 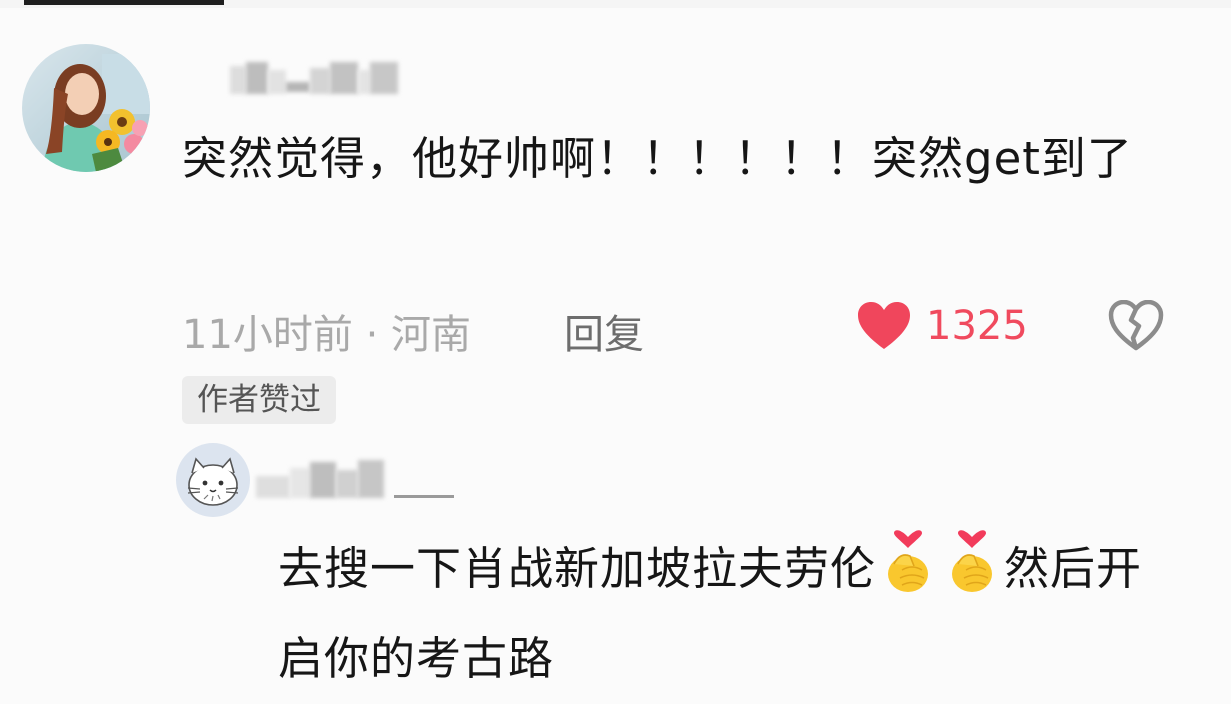 I want to click on comment-text: 突然觉得，他好帅啊！！！！！！突然get到了, so click(x=657, y=158).